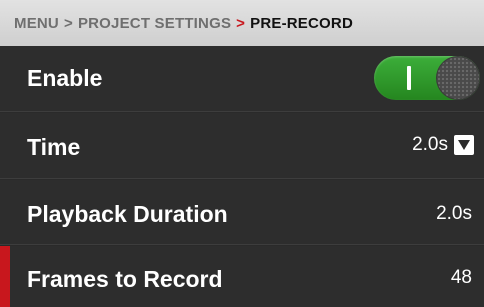 This screenshot has height=307, width=484. Describe the element at coordinates (36, 23) in the screenshot. I see `breadcrumb-item-menu: MENU` at that location.